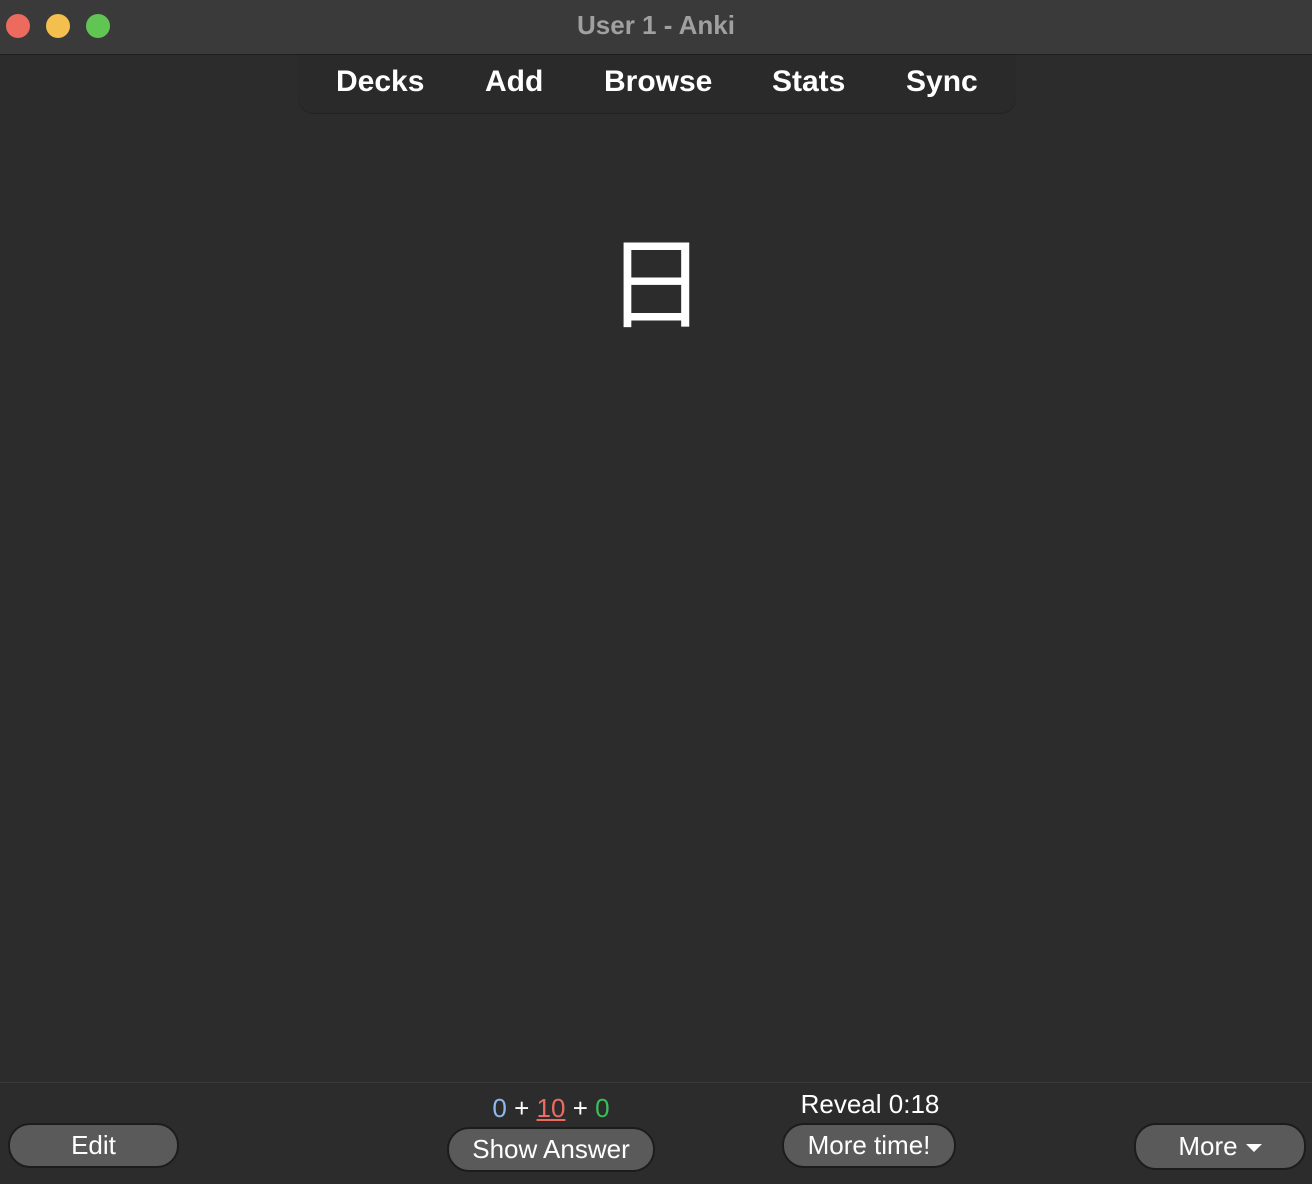 The height and width of the screenshot is (1184, 1312). What do you see at coordinates (1208, 1146) in the screenshot?
I see `more-button-label: More` at bounding box center [1208, 1146].